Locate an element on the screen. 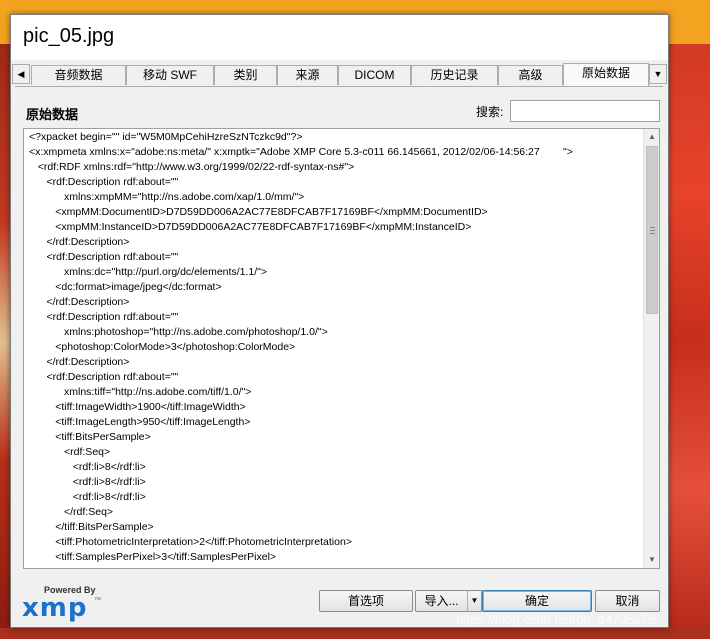  xml-line: </rdf:Seq> is located at coordinates (71, 512).